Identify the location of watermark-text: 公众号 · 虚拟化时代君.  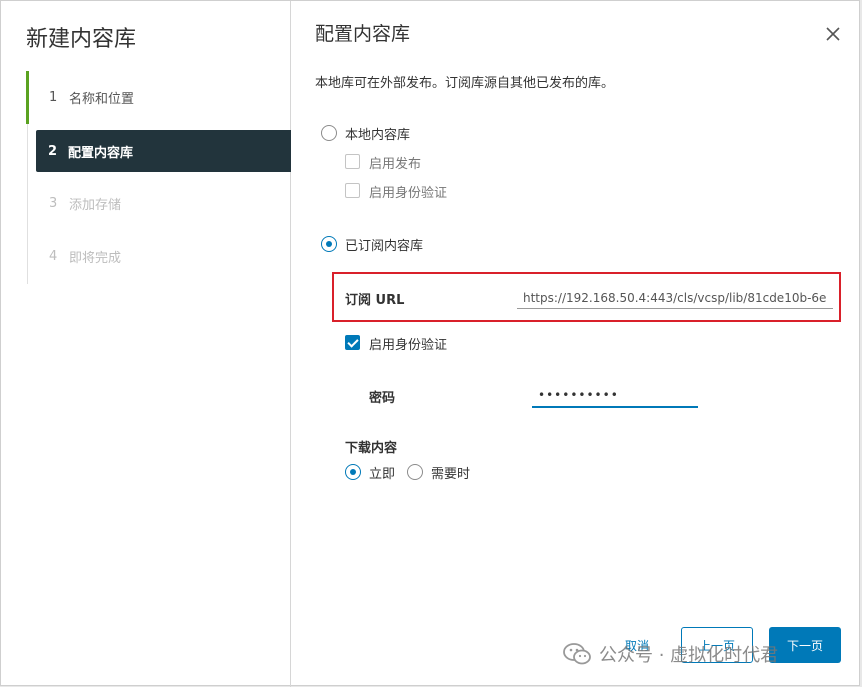
(689, 655).